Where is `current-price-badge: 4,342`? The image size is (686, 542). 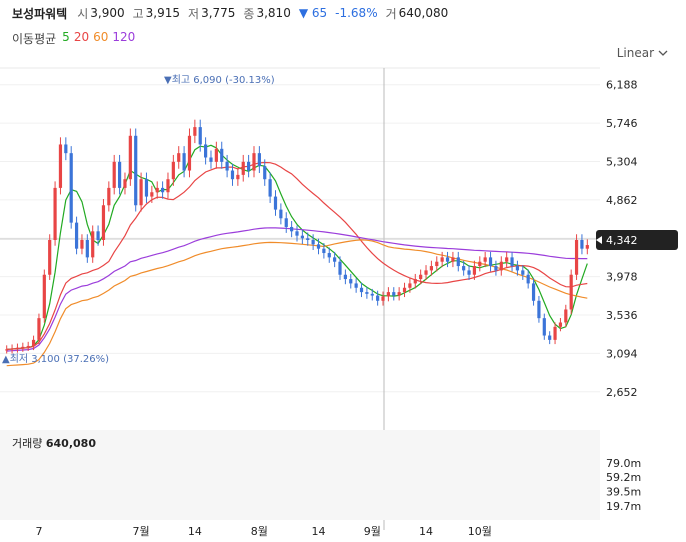 current-price-badge: 4,342 is located at coordinates (637, 240).